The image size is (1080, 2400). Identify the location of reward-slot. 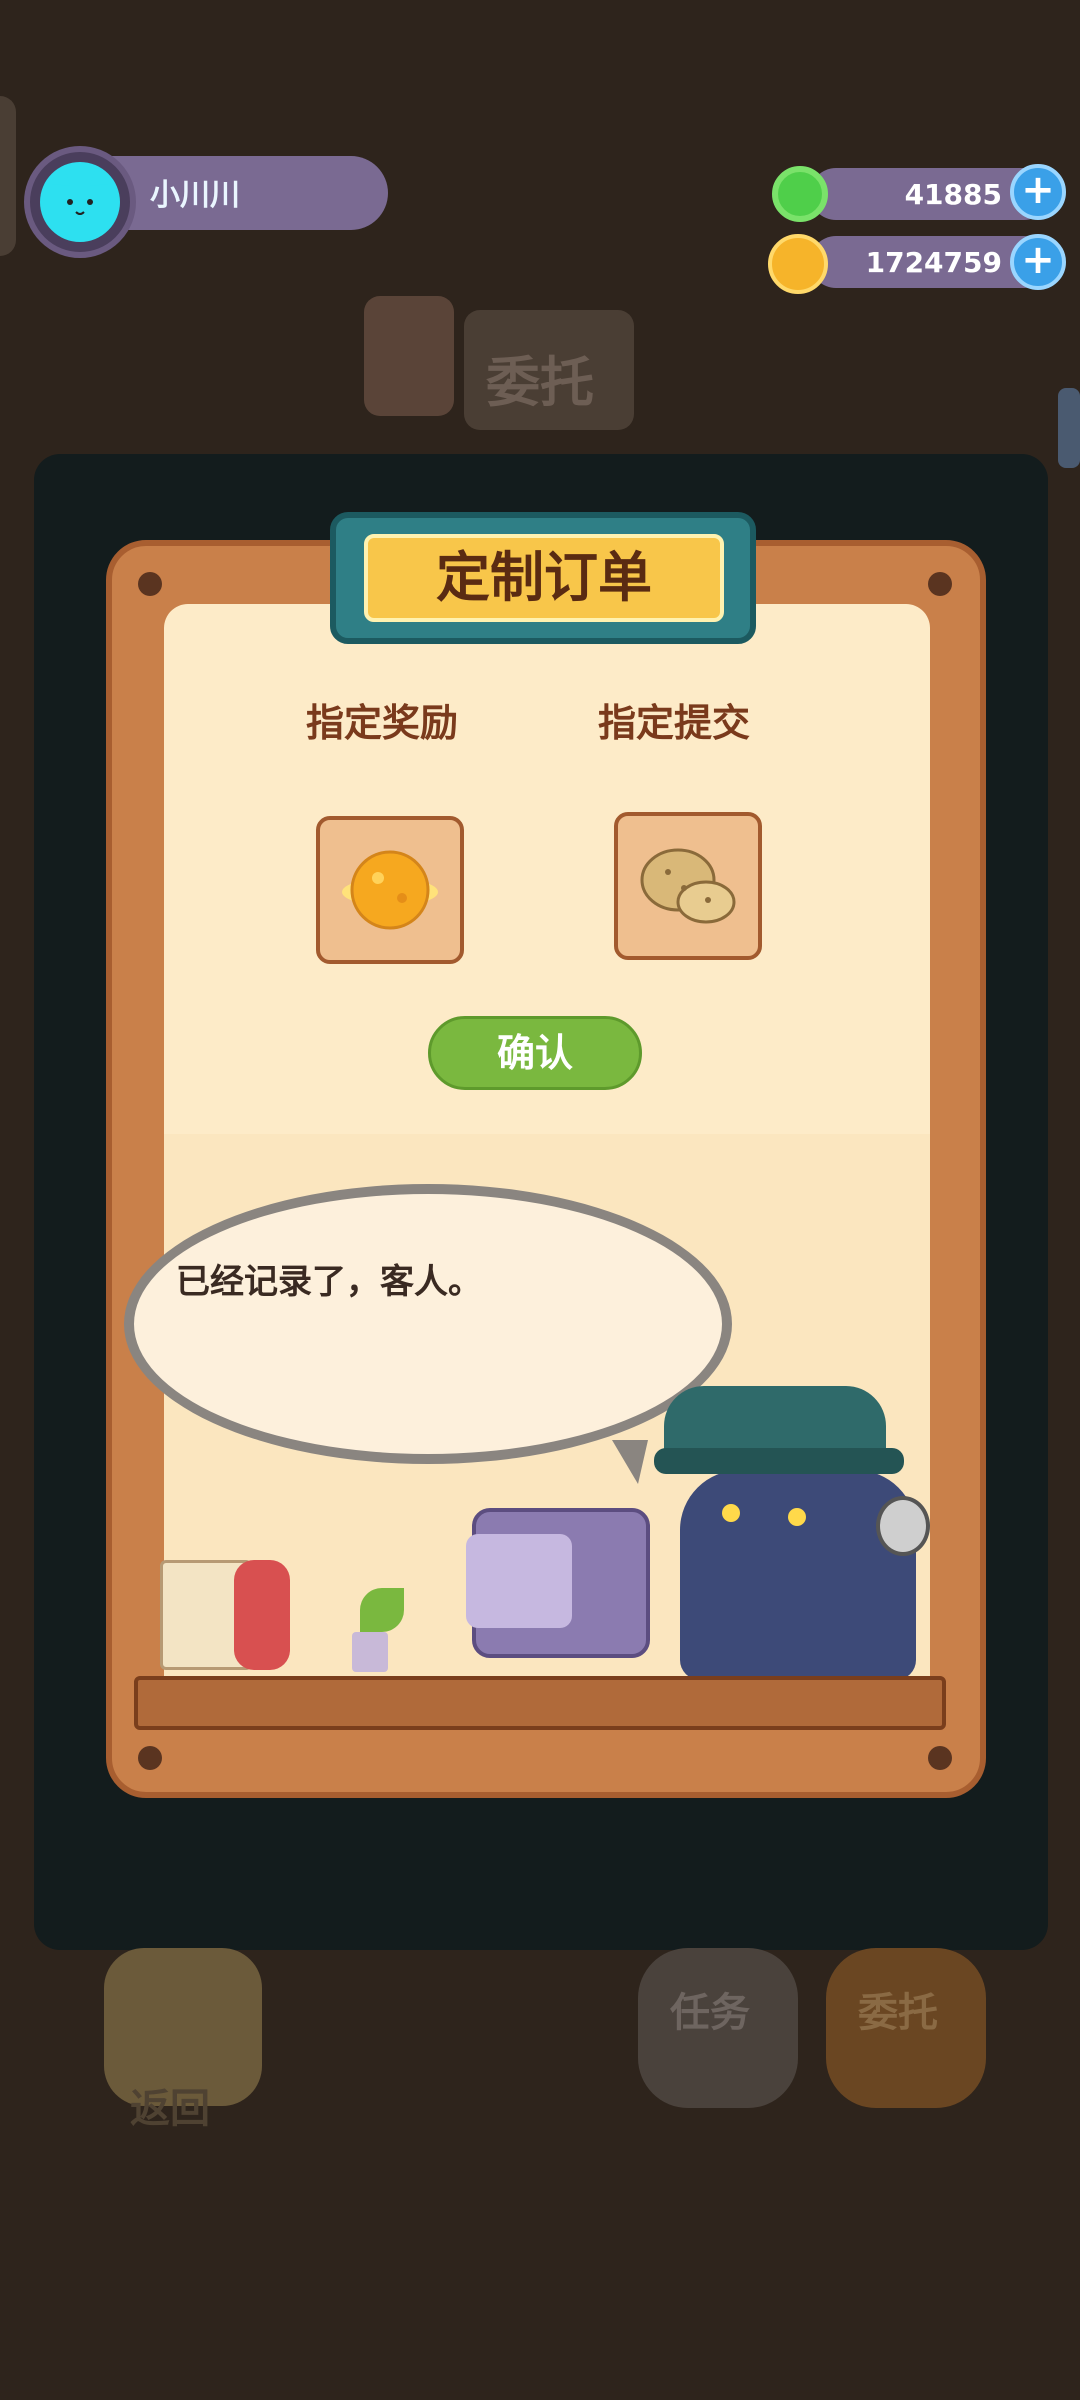
(390, 890).